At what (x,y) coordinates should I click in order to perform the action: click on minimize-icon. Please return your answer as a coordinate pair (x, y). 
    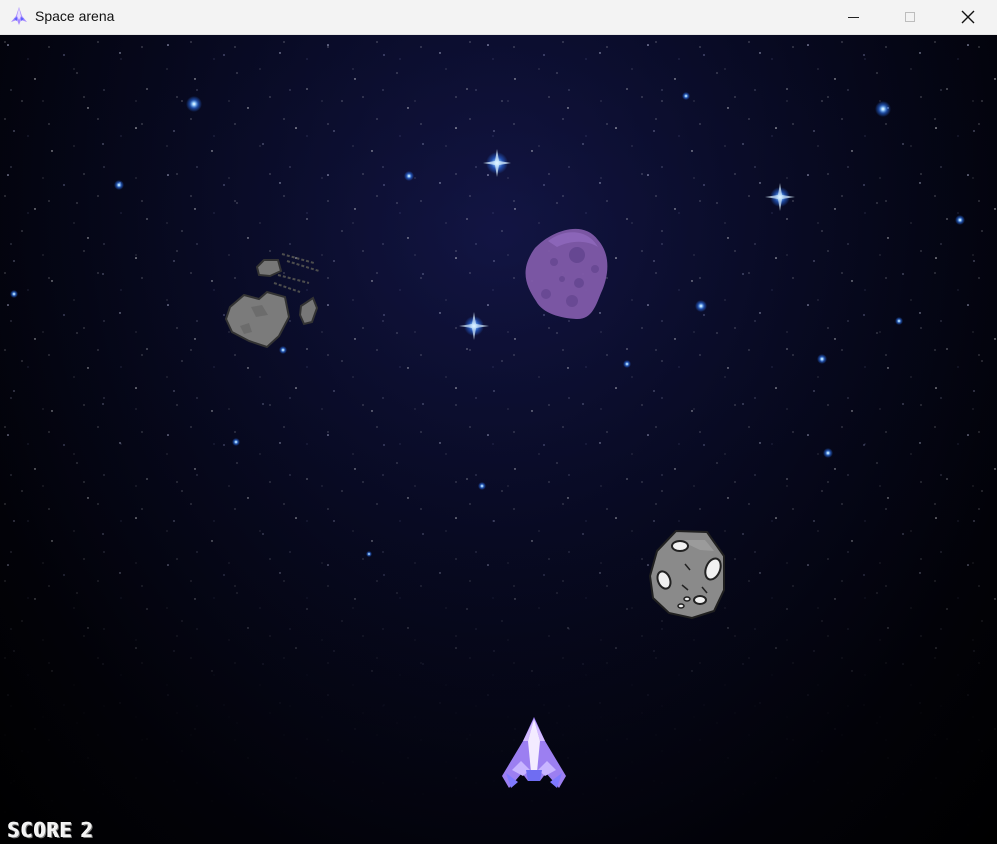
    Looking at the image, I should click on (853, 17).